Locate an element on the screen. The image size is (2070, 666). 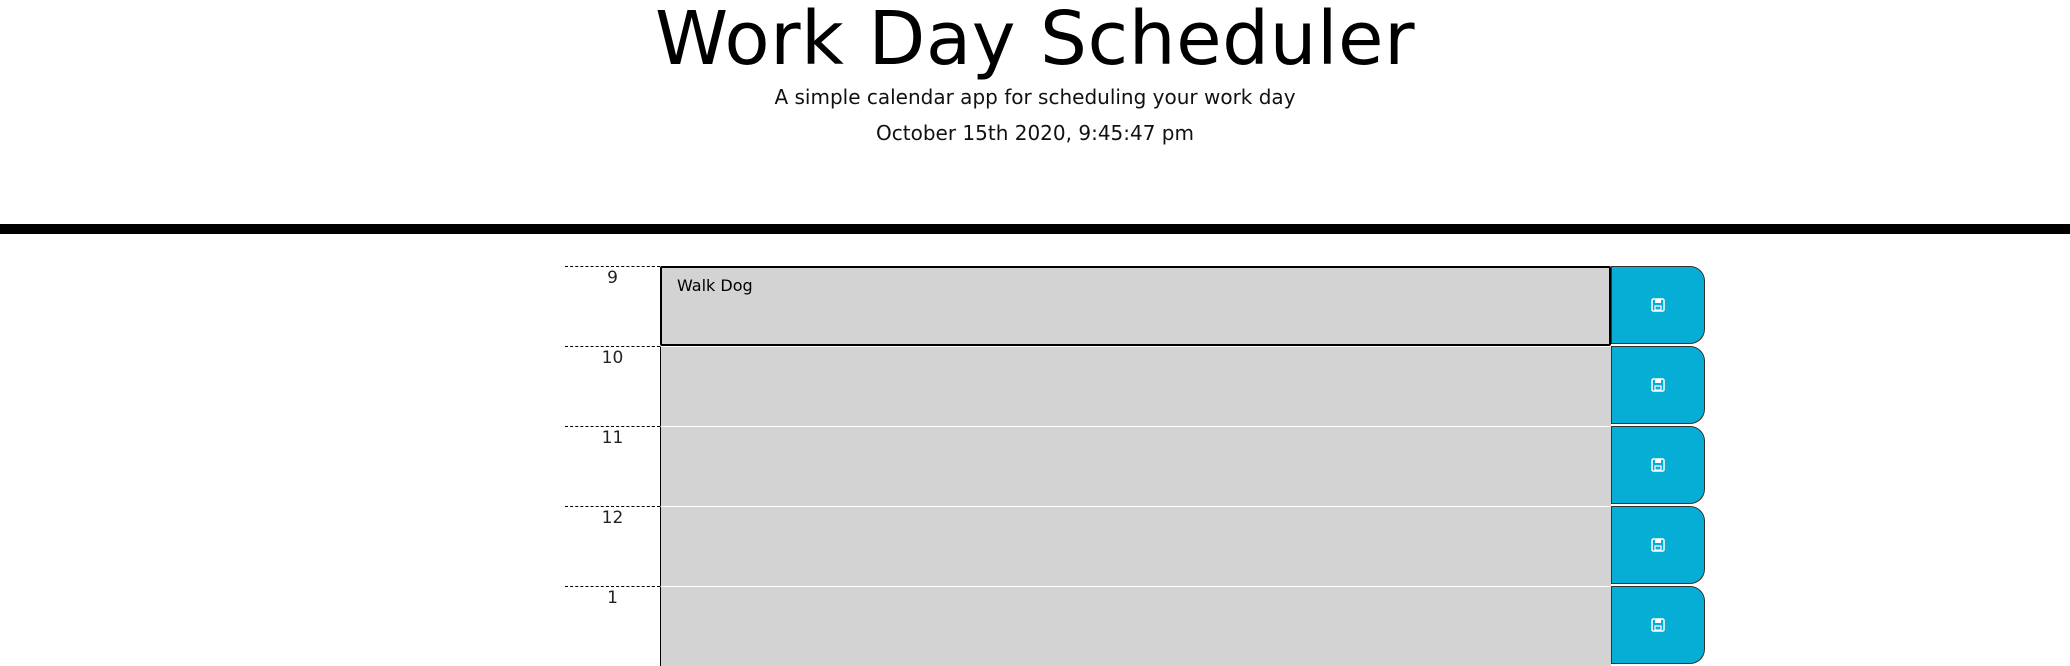
hour-label: 1 is located at coordinates (612, 626).